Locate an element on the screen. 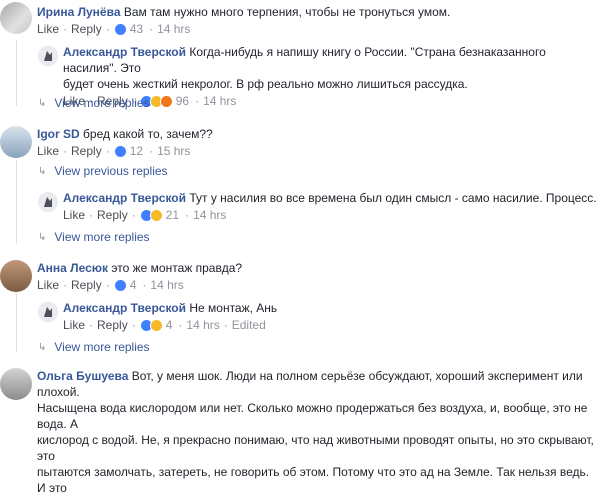 The height and width of the screenshot is (496, 600). comment-actions: Like · Reply · 43 · 14 hrs is located at coordinates (114, 29).